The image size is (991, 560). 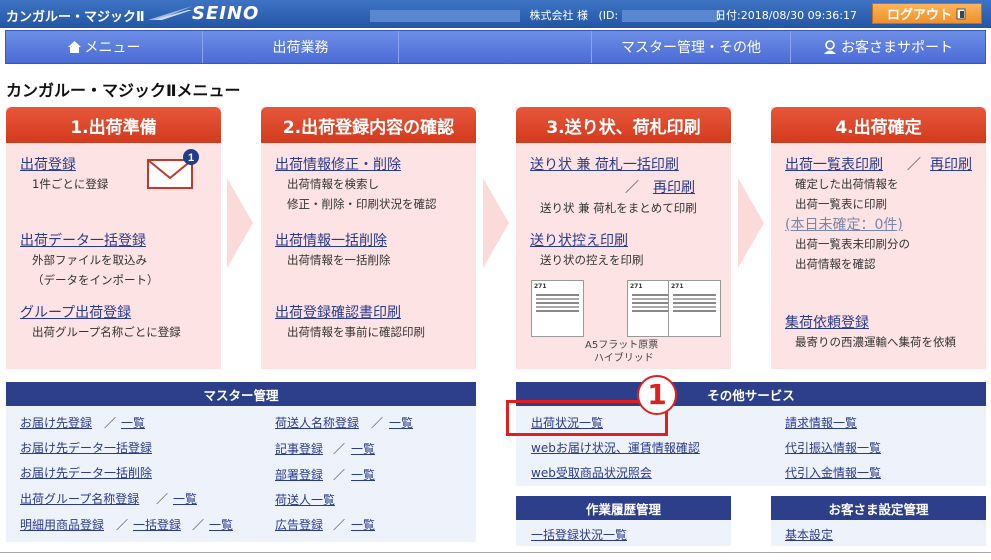 What do you see at coordinates (170, 13) in the screenshot?
I see `seino-logo-swoosh-icon` at bounding box center [170, 13].